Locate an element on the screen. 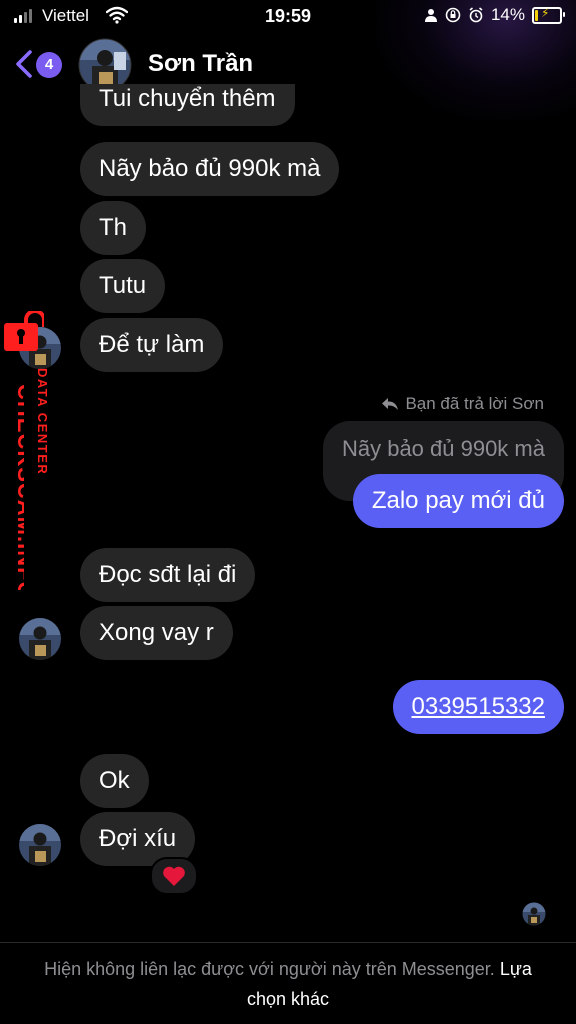  reply-note-label: Bạn đã trả lời Sơn is located at coordinates (474, 403).